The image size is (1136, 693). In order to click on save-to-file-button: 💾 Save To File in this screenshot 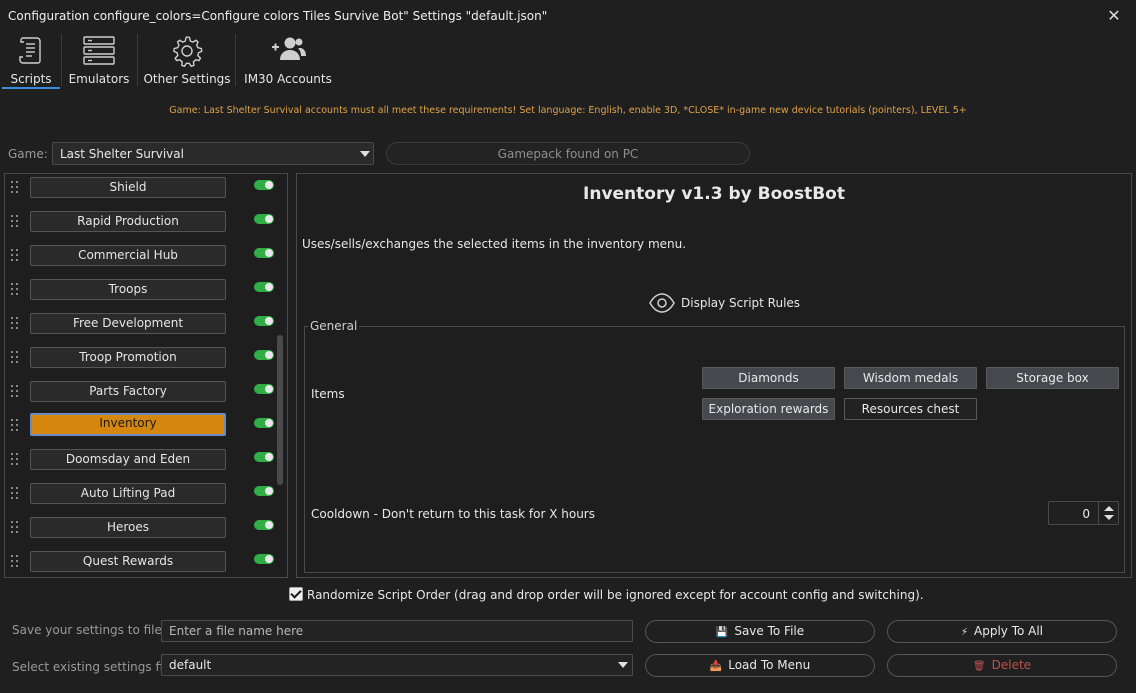, I will do `click(760, 631)`.